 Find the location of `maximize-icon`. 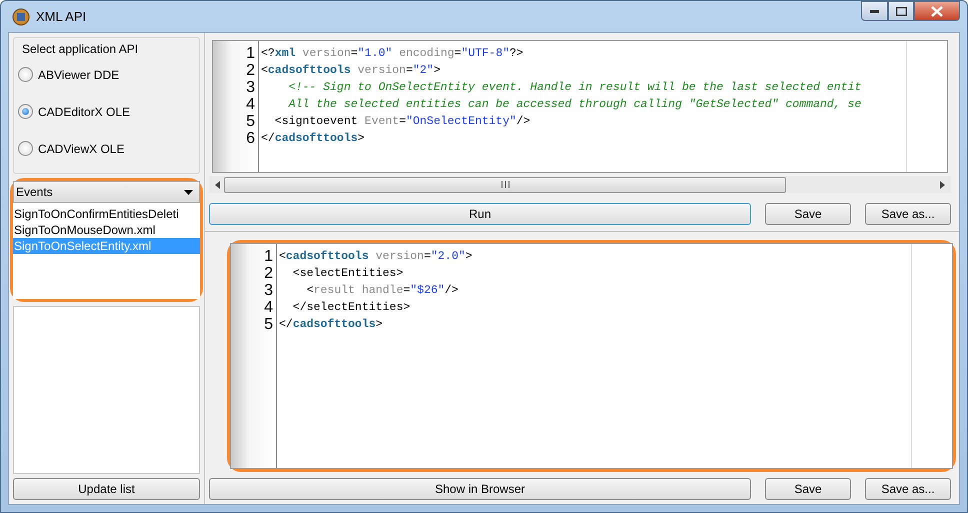

maximize-icon is located at coordinates (901, 11).